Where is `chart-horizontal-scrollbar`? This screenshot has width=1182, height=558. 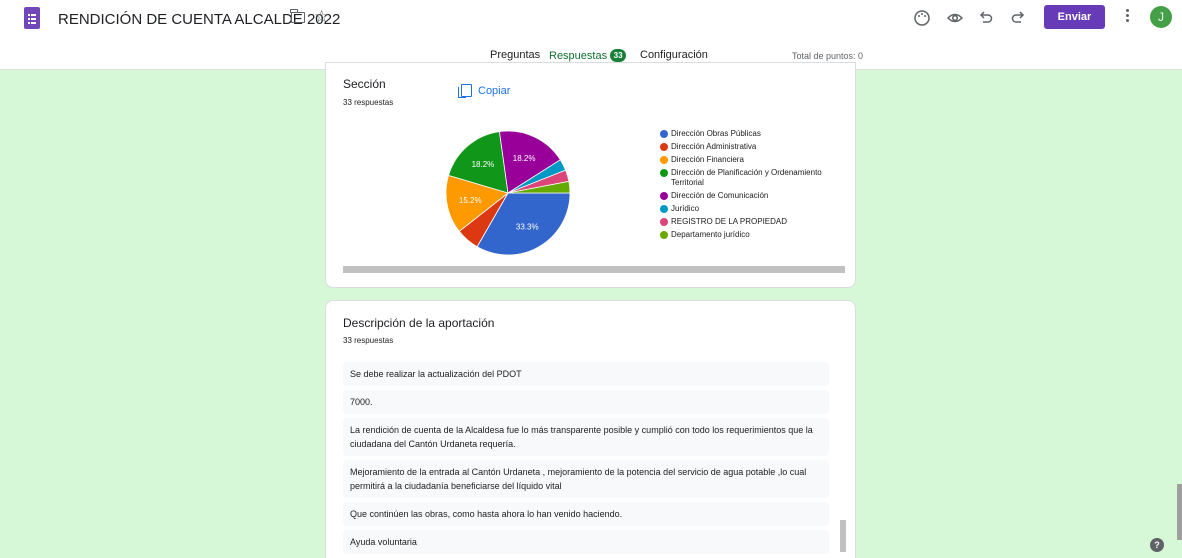 chart-horizontal-scrollbar is located at coordinates (594, 269).